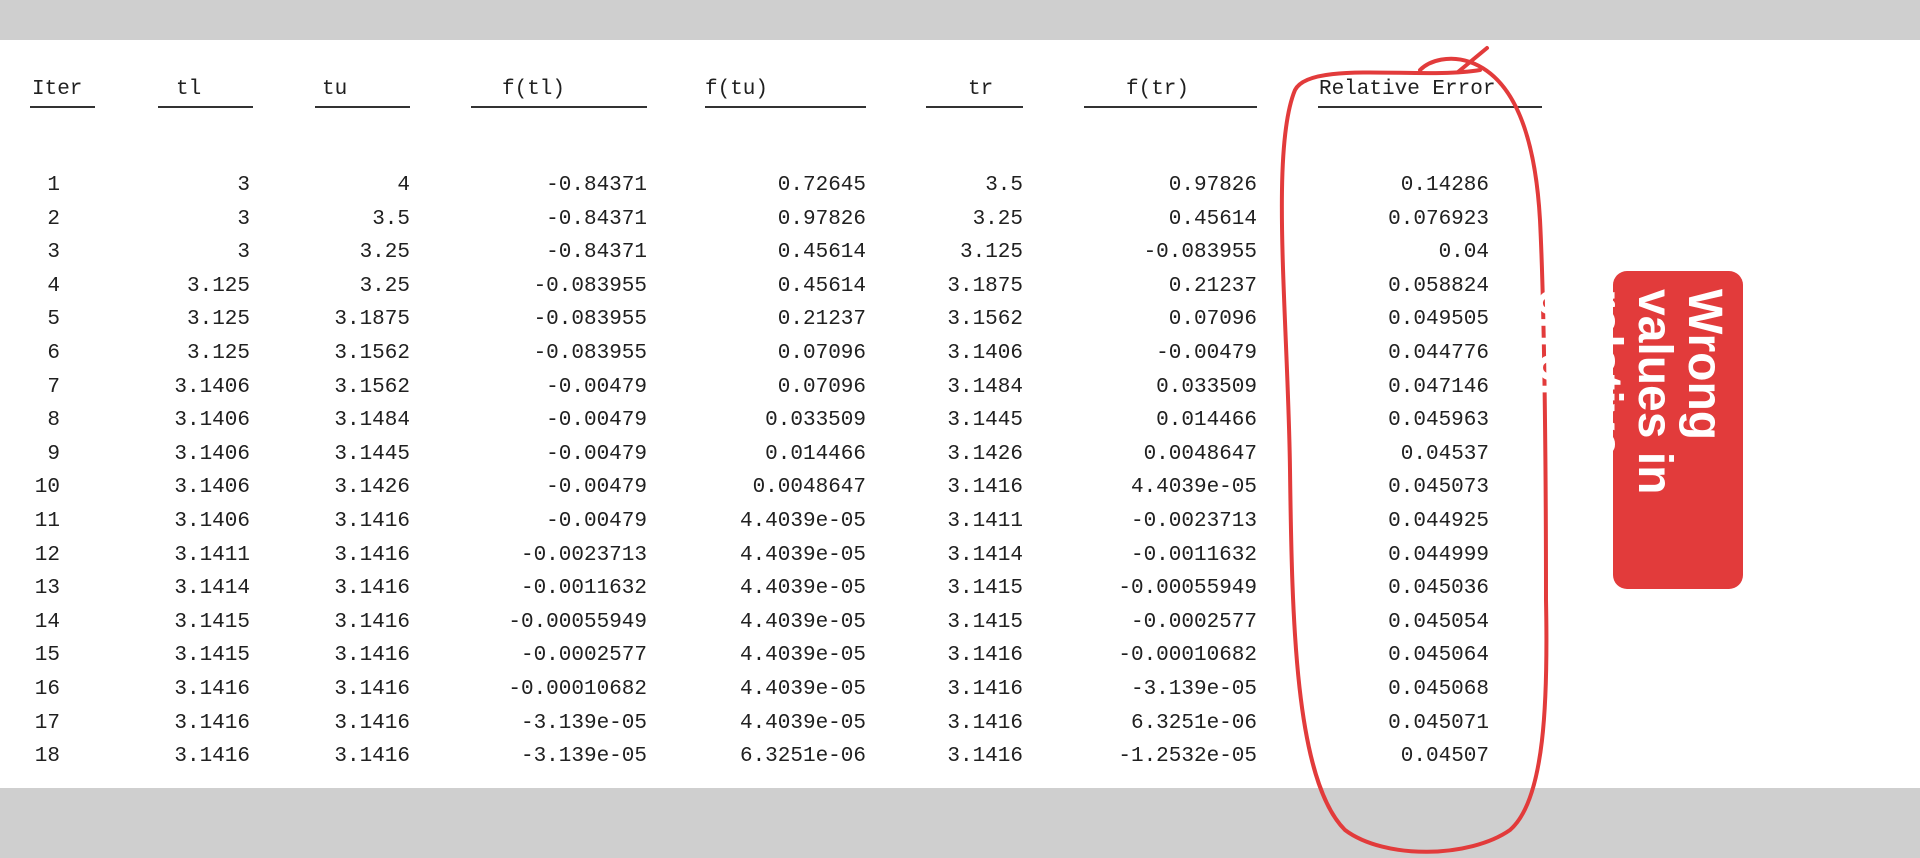  I want to click on column-header: tr, so click(981, 89).